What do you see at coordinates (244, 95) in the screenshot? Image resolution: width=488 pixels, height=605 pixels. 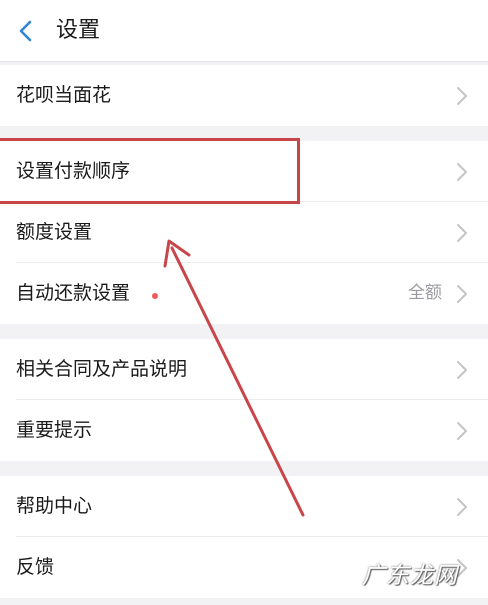 I see `menu-item-huabei-pay: 花呗当面花` at bounding box center [244, 95].